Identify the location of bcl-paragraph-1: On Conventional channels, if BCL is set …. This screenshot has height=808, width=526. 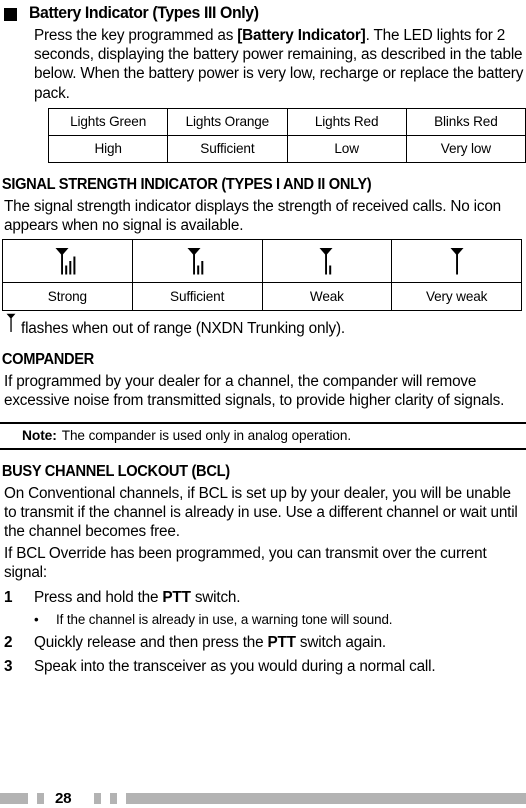
(261, 512).